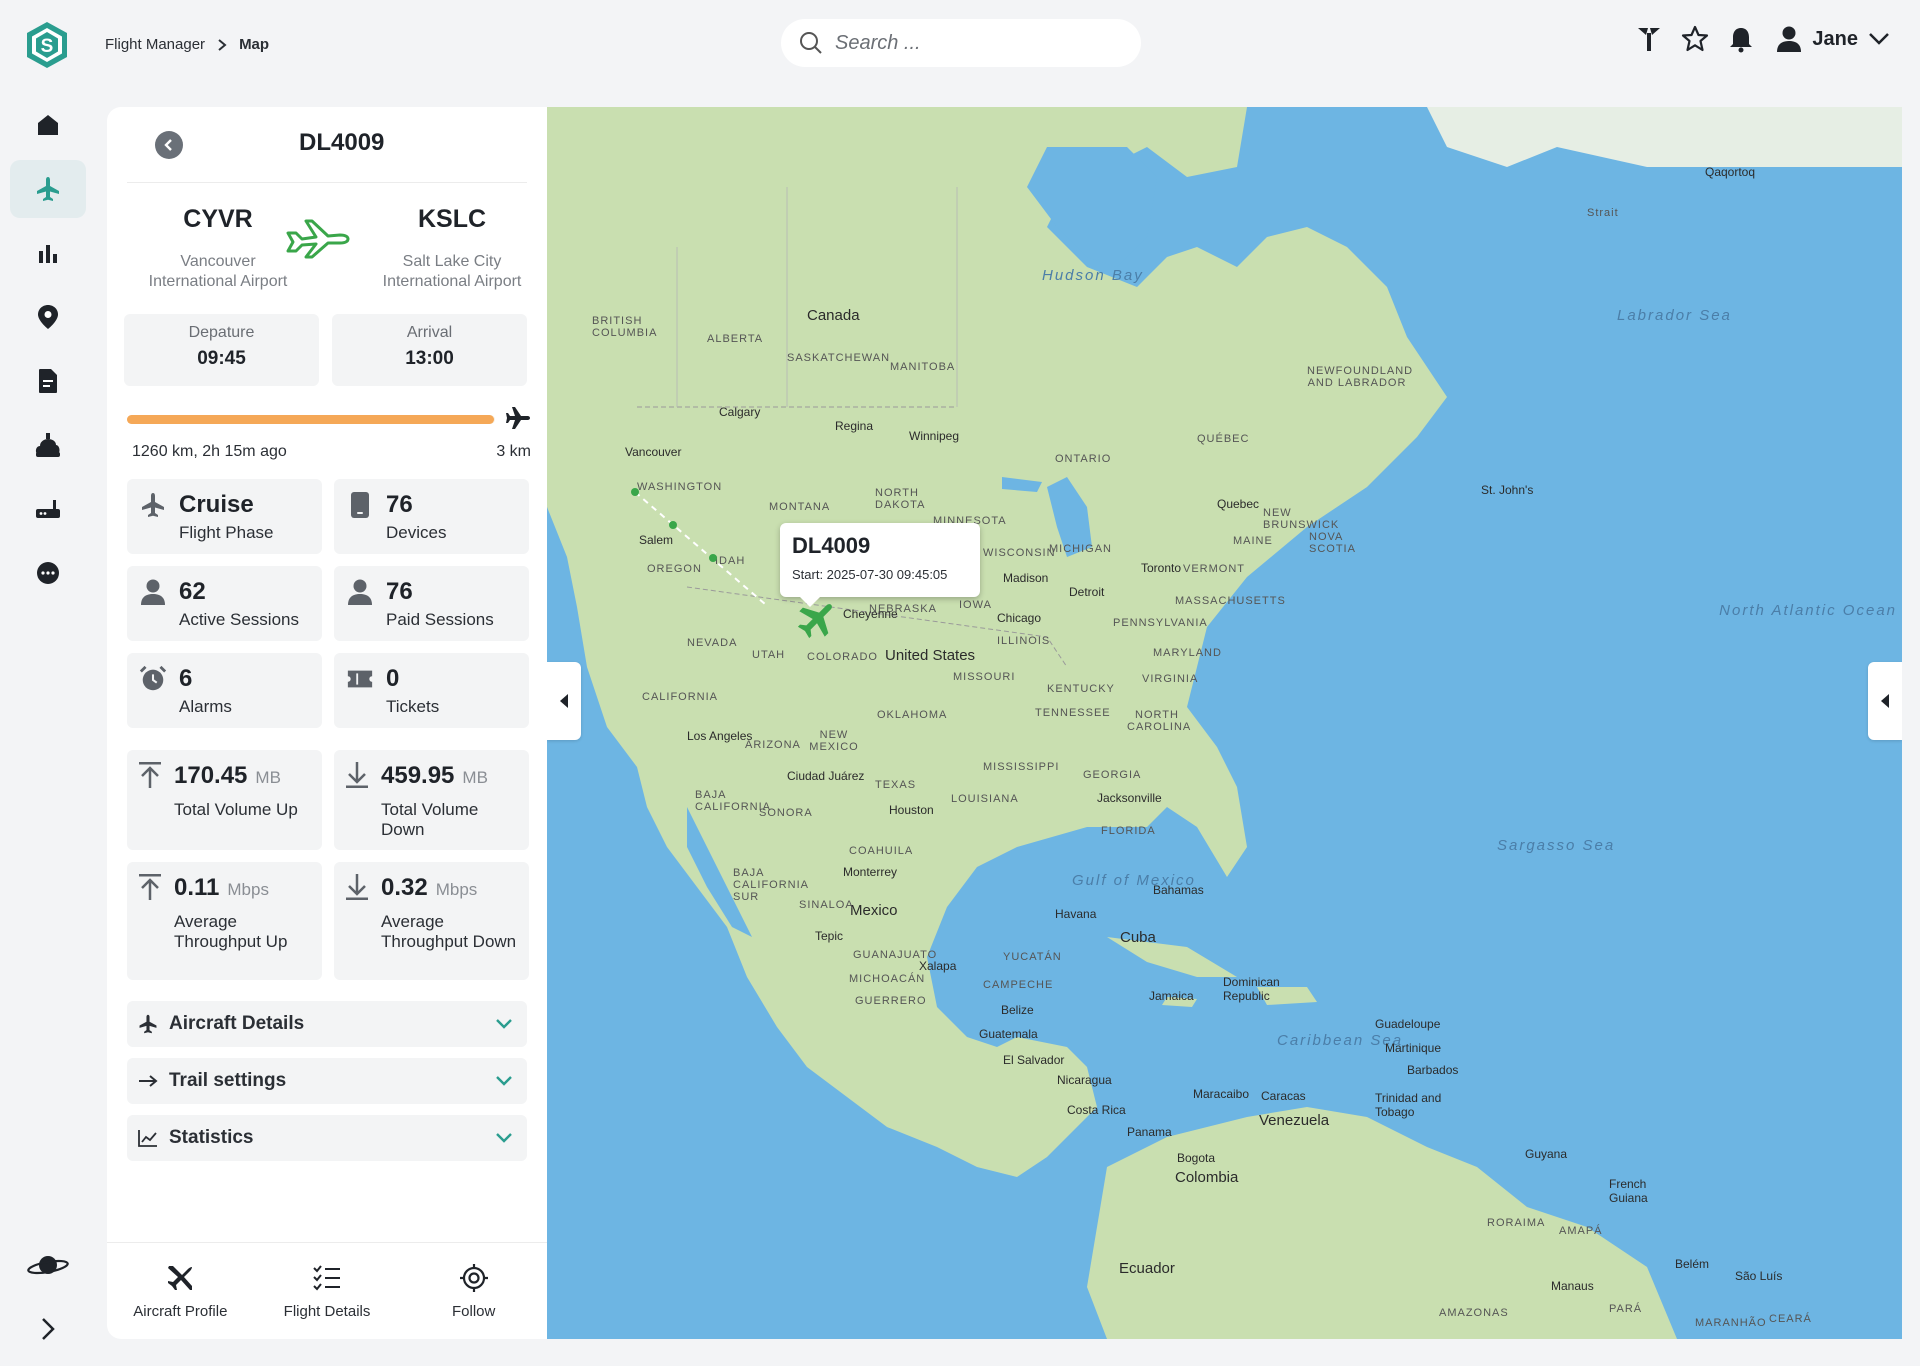 The height and width of the screenshot is (1366, 1920). I want to click on stat-label: Total Volume Down, so click(430, 819).